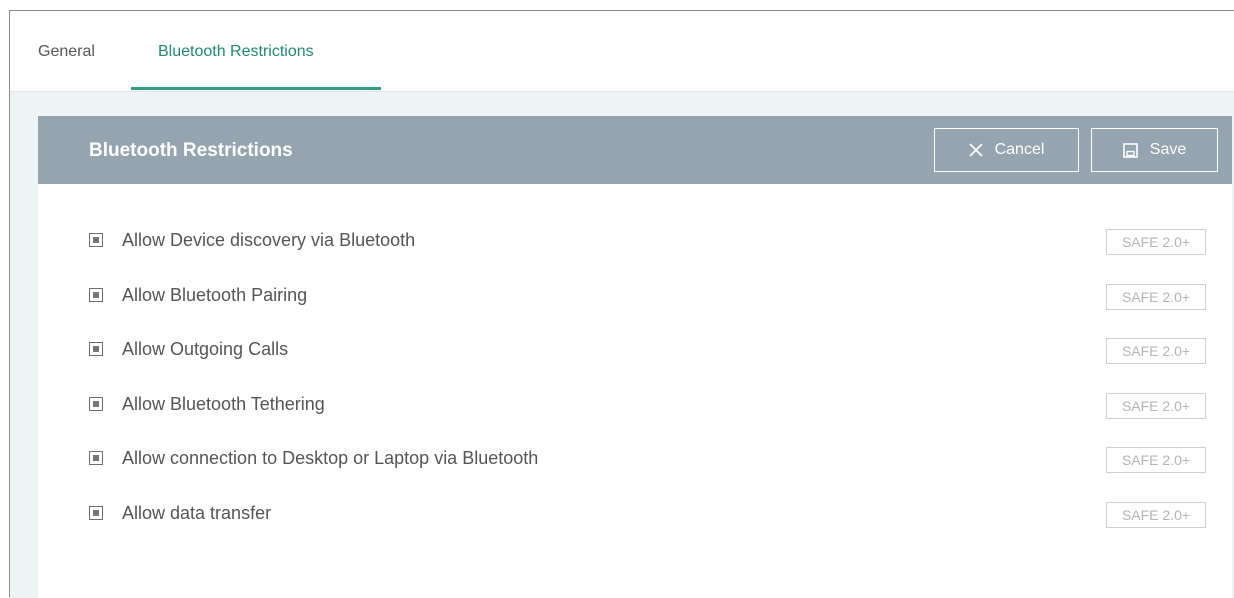 This screenshot has height=598, width=1234. I want to click on panel-title: Bluetooth Restrictions, so click(191, 150).